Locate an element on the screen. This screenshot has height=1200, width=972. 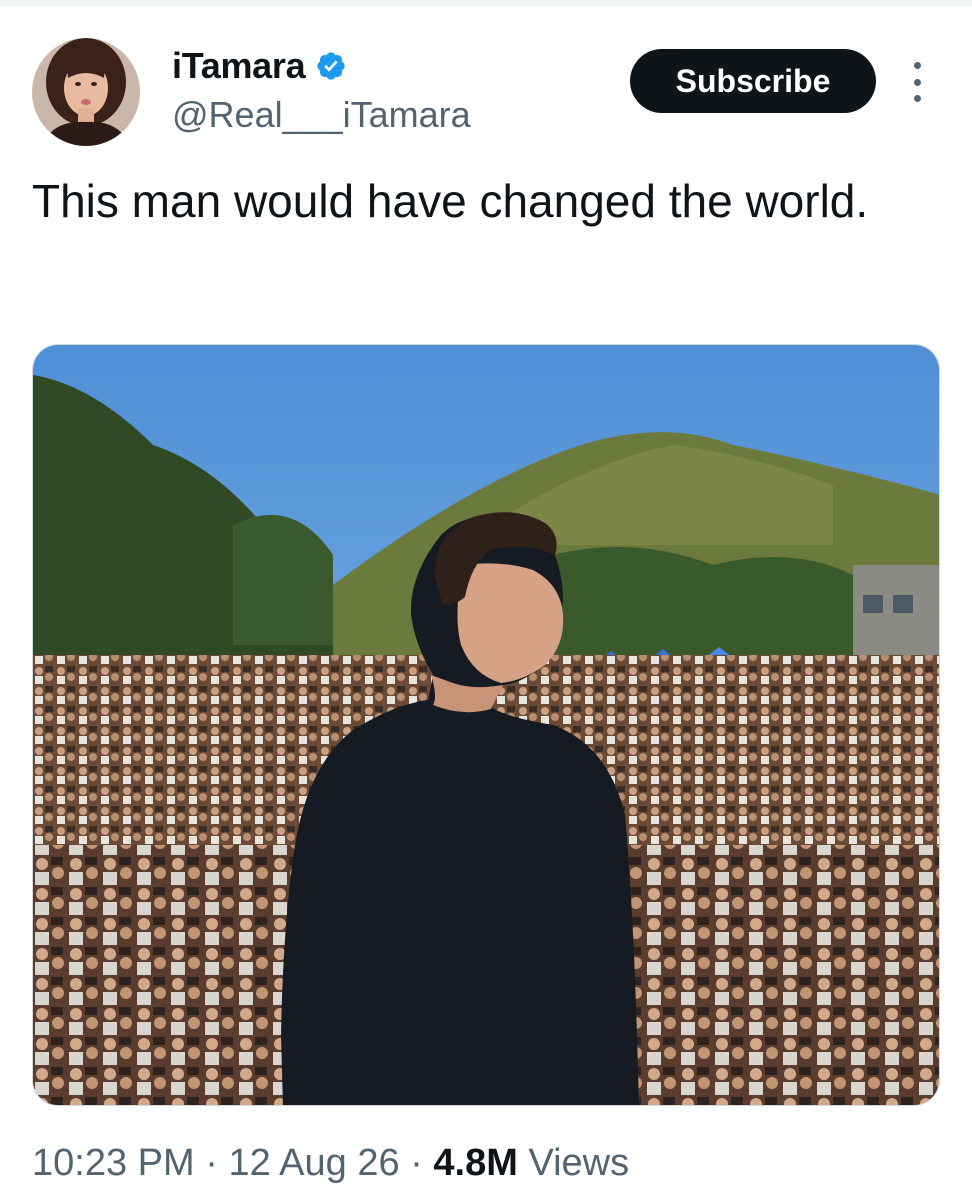
top-divider is located at coordinates (486, 3).